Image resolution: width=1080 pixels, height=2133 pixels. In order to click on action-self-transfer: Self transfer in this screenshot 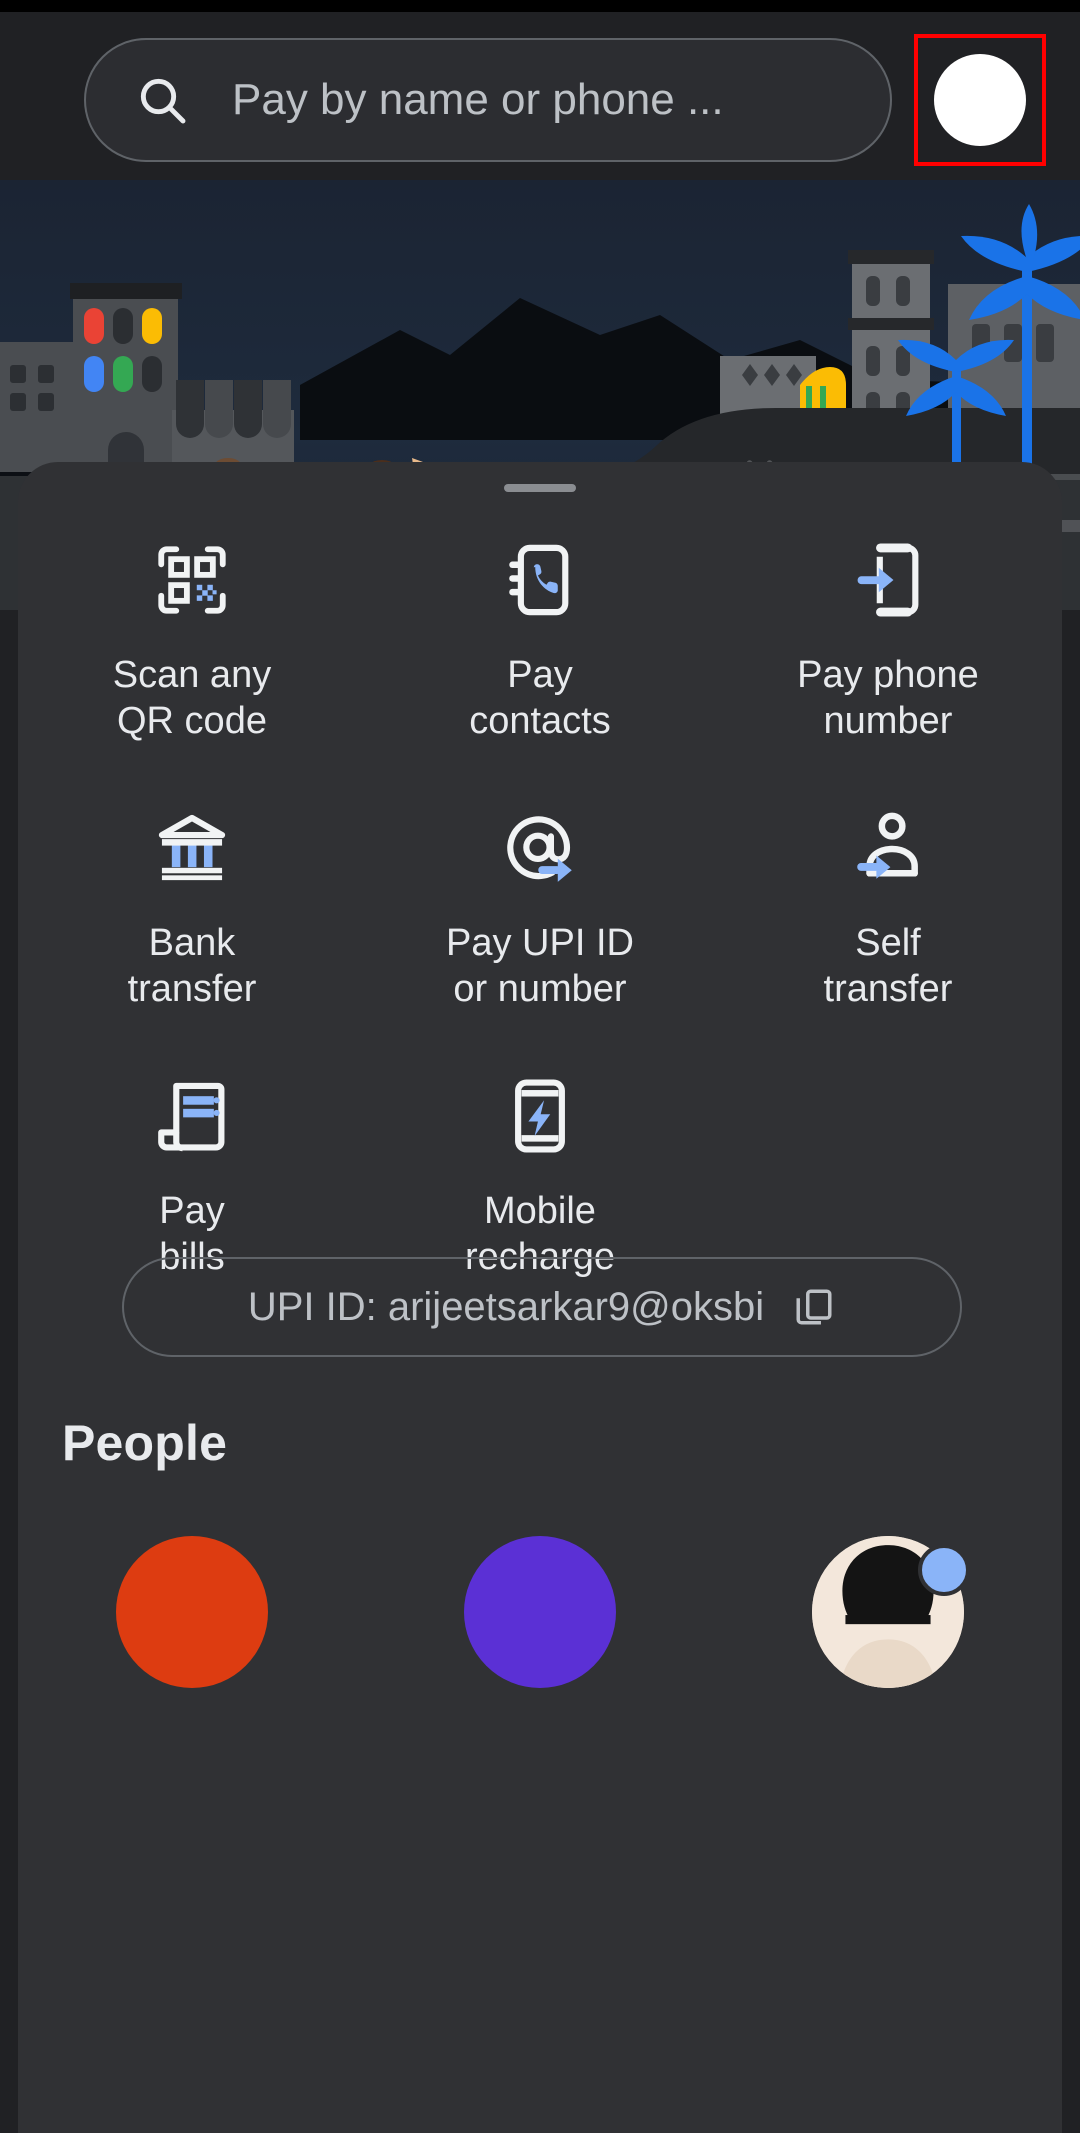, I will do `click(888, 922)`.